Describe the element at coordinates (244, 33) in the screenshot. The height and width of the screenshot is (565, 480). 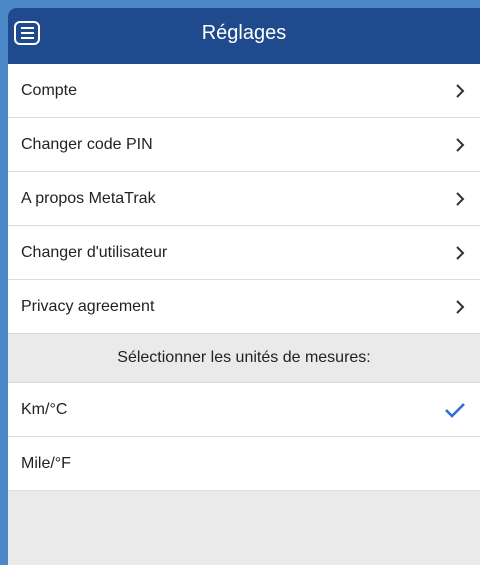
I see `page-title: Réglages` at that location.